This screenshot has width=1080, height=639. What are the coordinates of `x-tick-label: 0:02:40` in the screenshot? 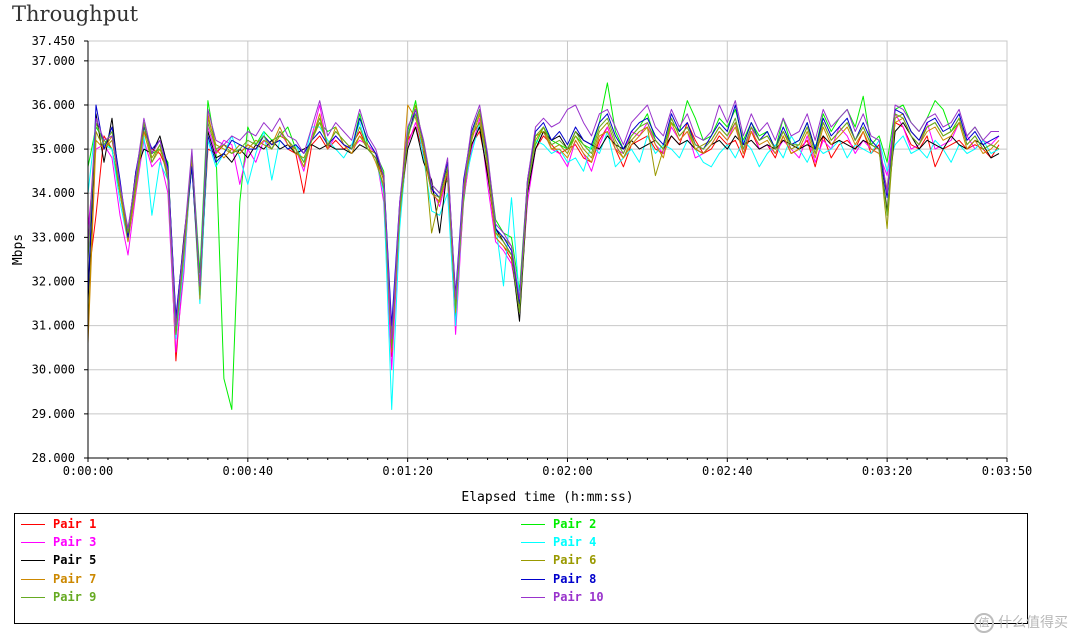 It's located at (727, 471).